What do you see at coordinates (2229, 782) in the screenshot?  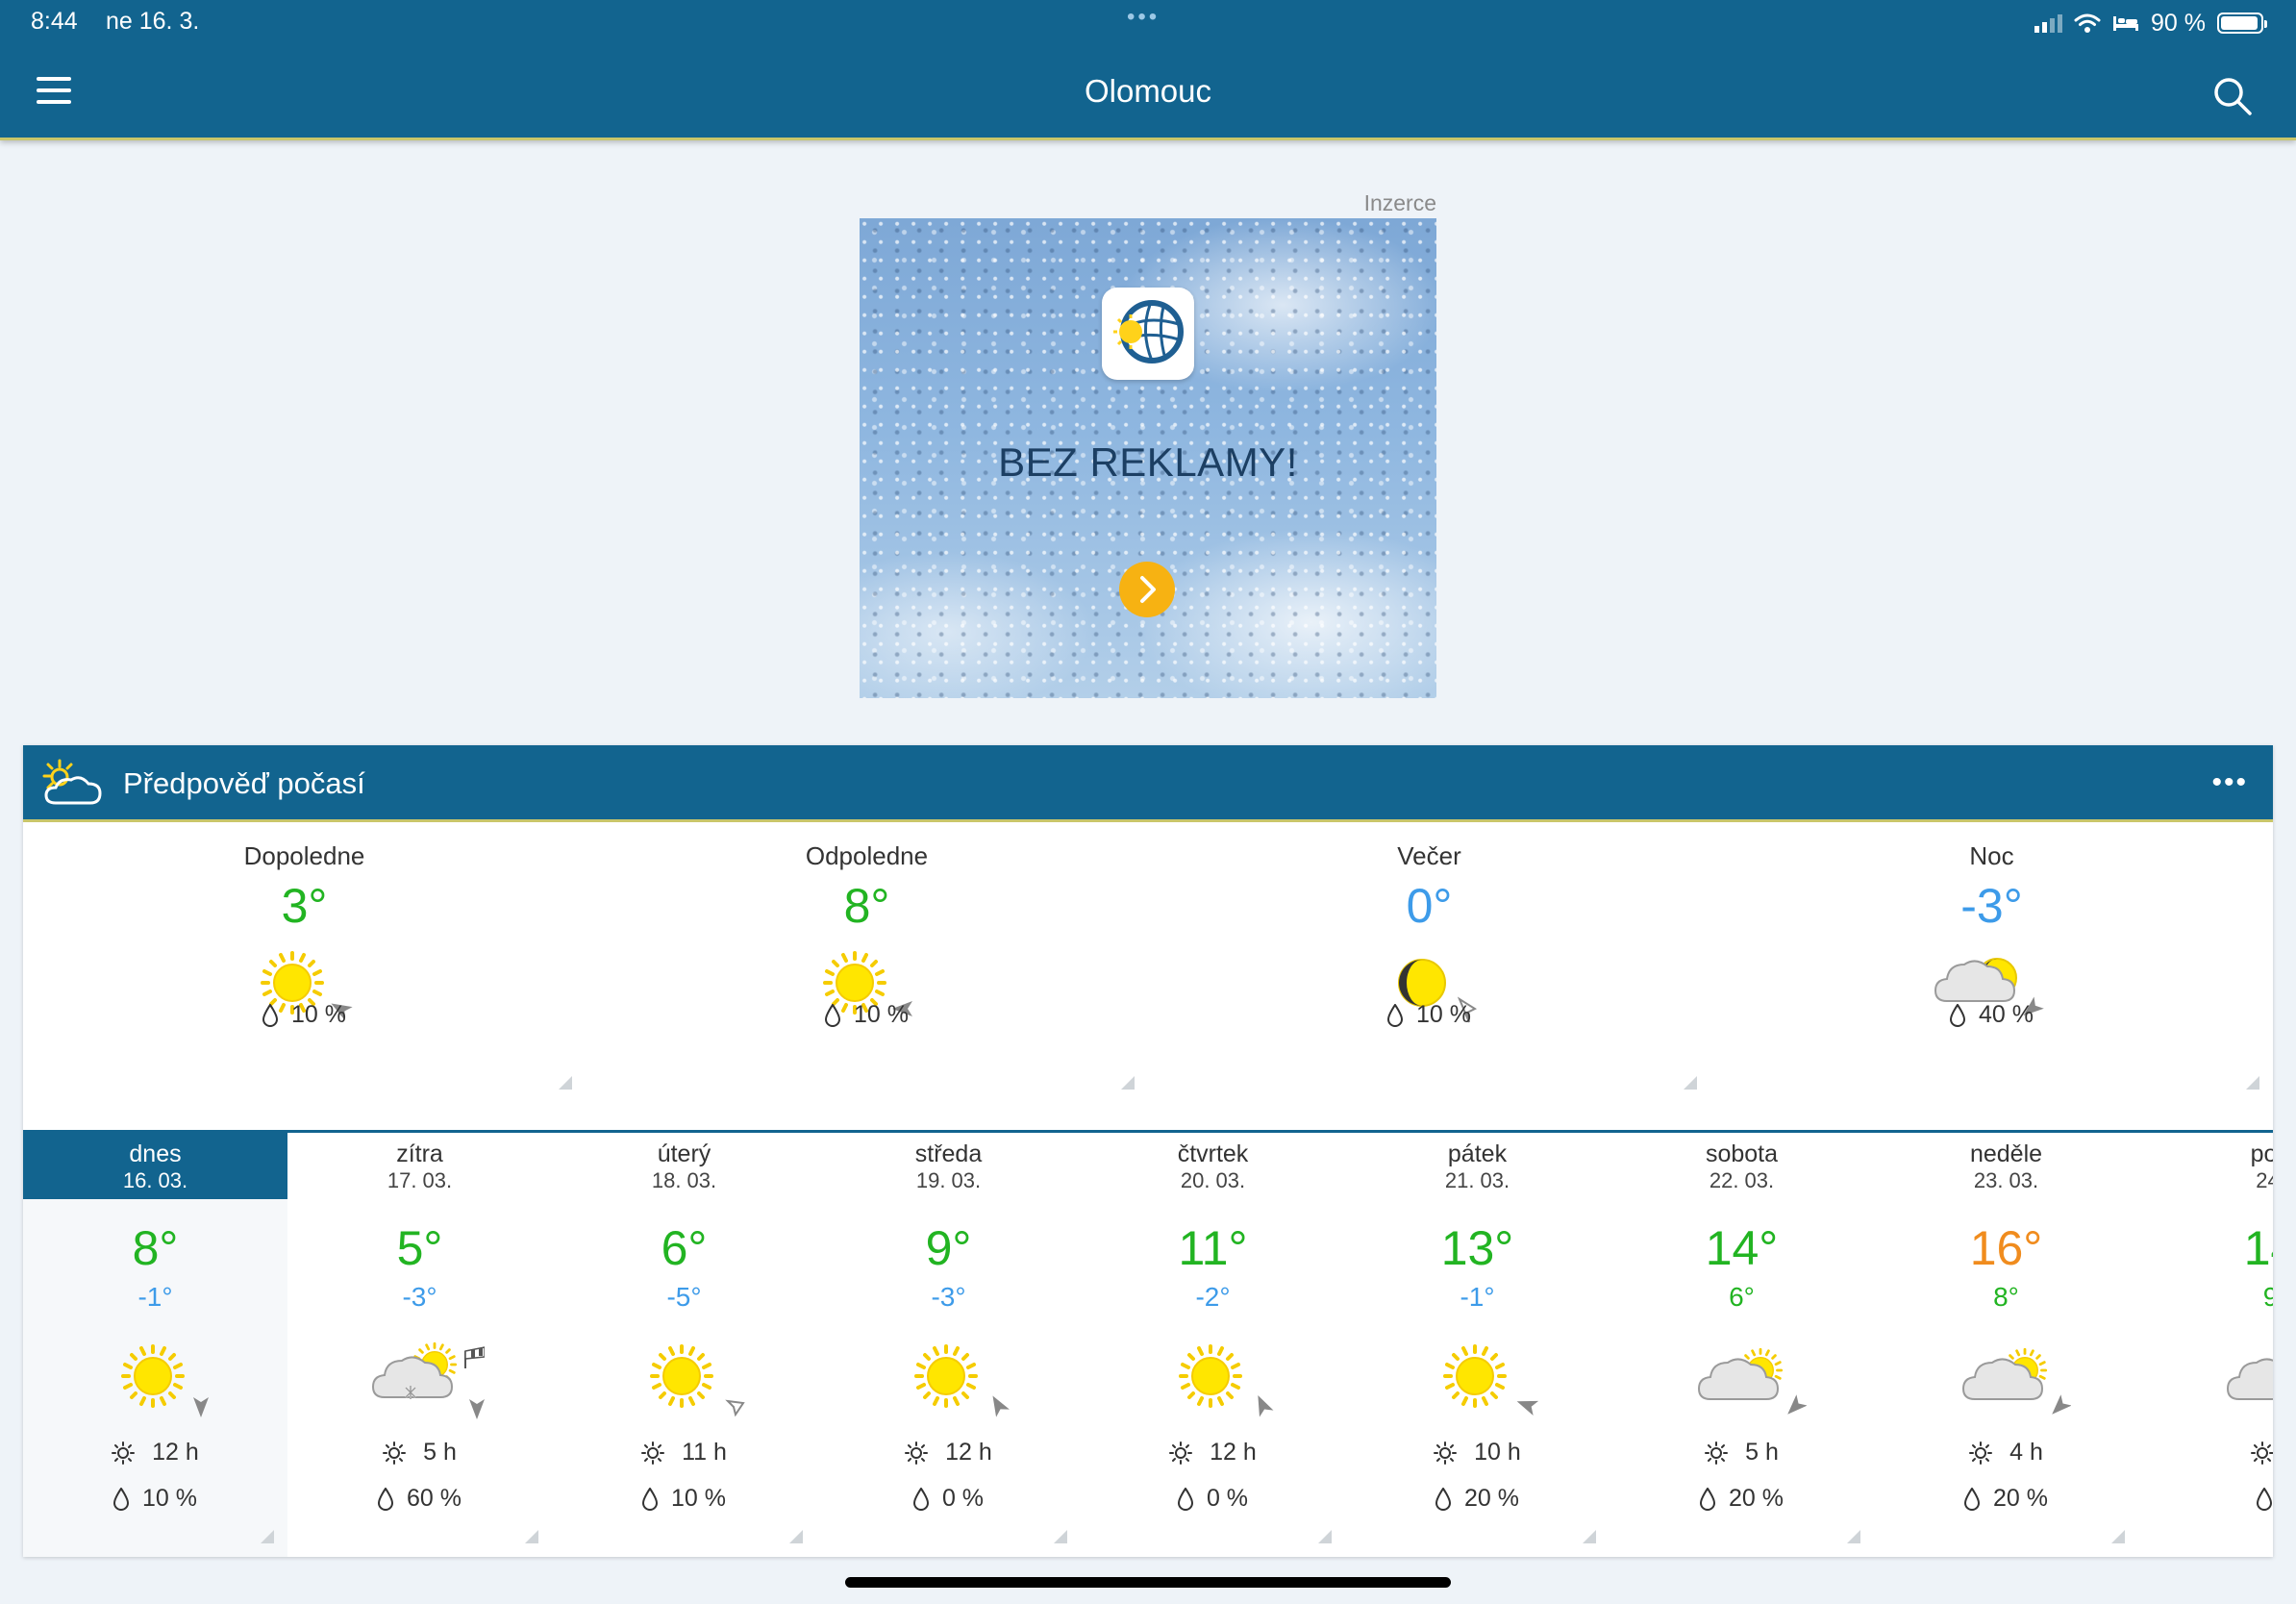 I see `more-options-icon: •••` at bounding box center [2229, 782].